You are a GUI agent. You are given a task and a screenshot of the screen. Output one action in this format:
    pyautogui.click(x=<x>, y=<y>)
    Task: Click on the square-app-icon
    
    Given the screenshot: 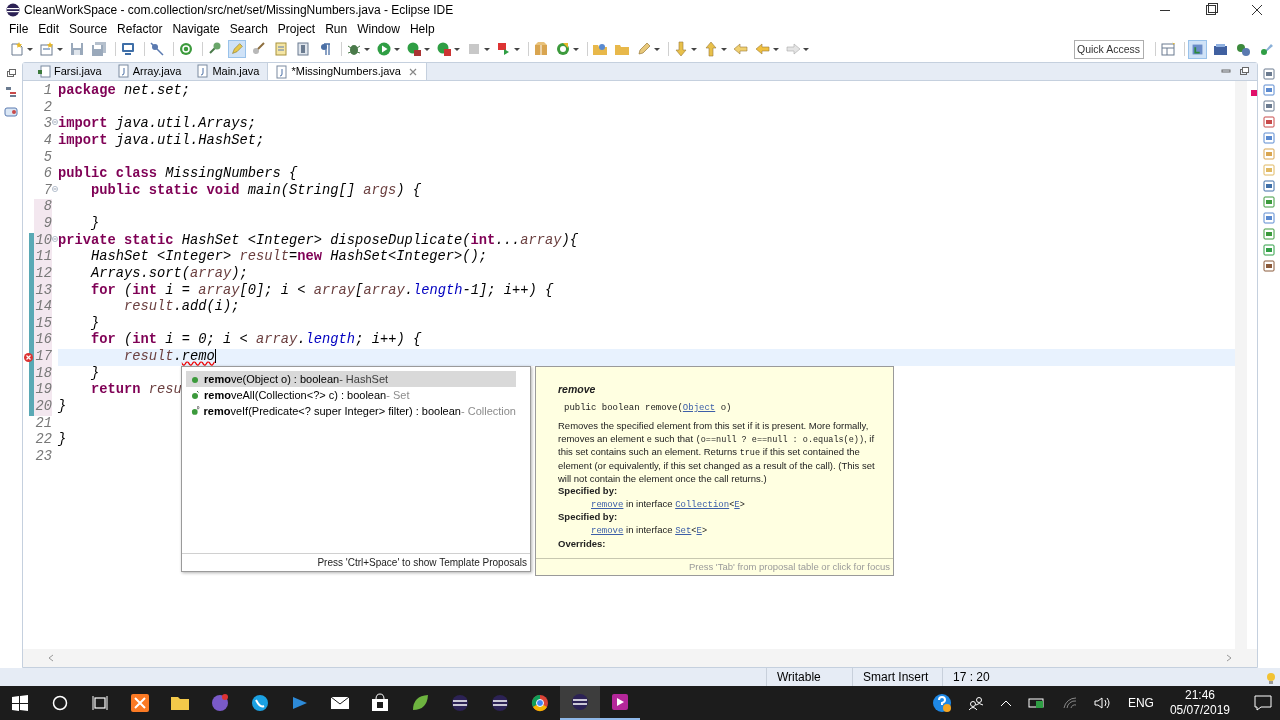 What is the action you would take?
    pyautogui.click(x=140, y=703)
    